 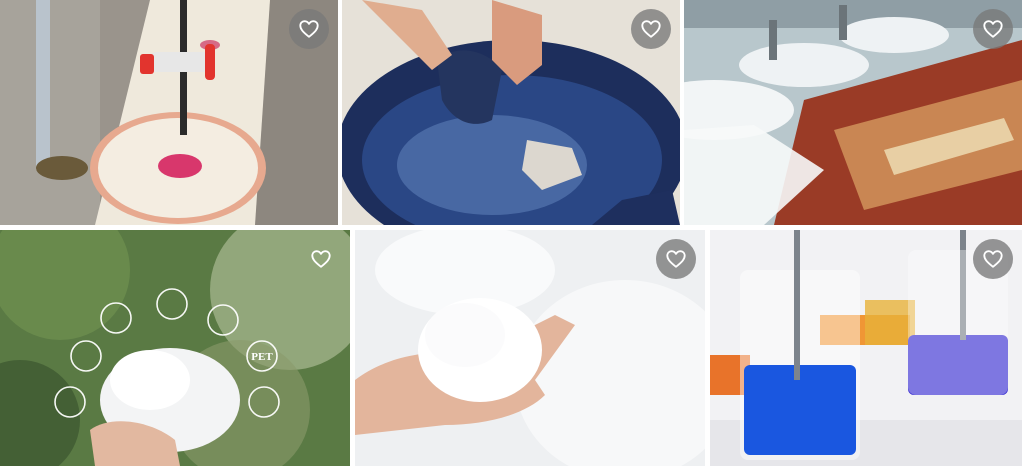 I want to click on pet-badge-label: PET, so click(x=262, y=357).